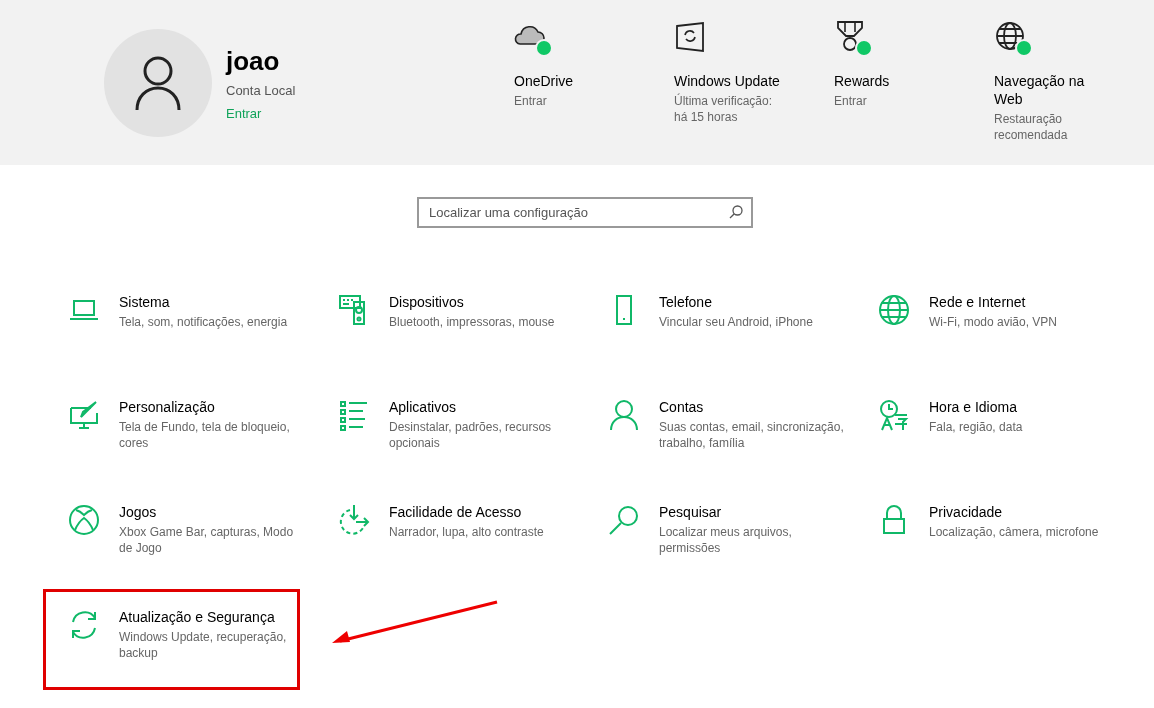 The width and height of the screenshot is (1154, 708). Describe the element at coordinates (1031, 127) in the screenshot. I see `status-subtitle: Restauração recomendada` at that location.